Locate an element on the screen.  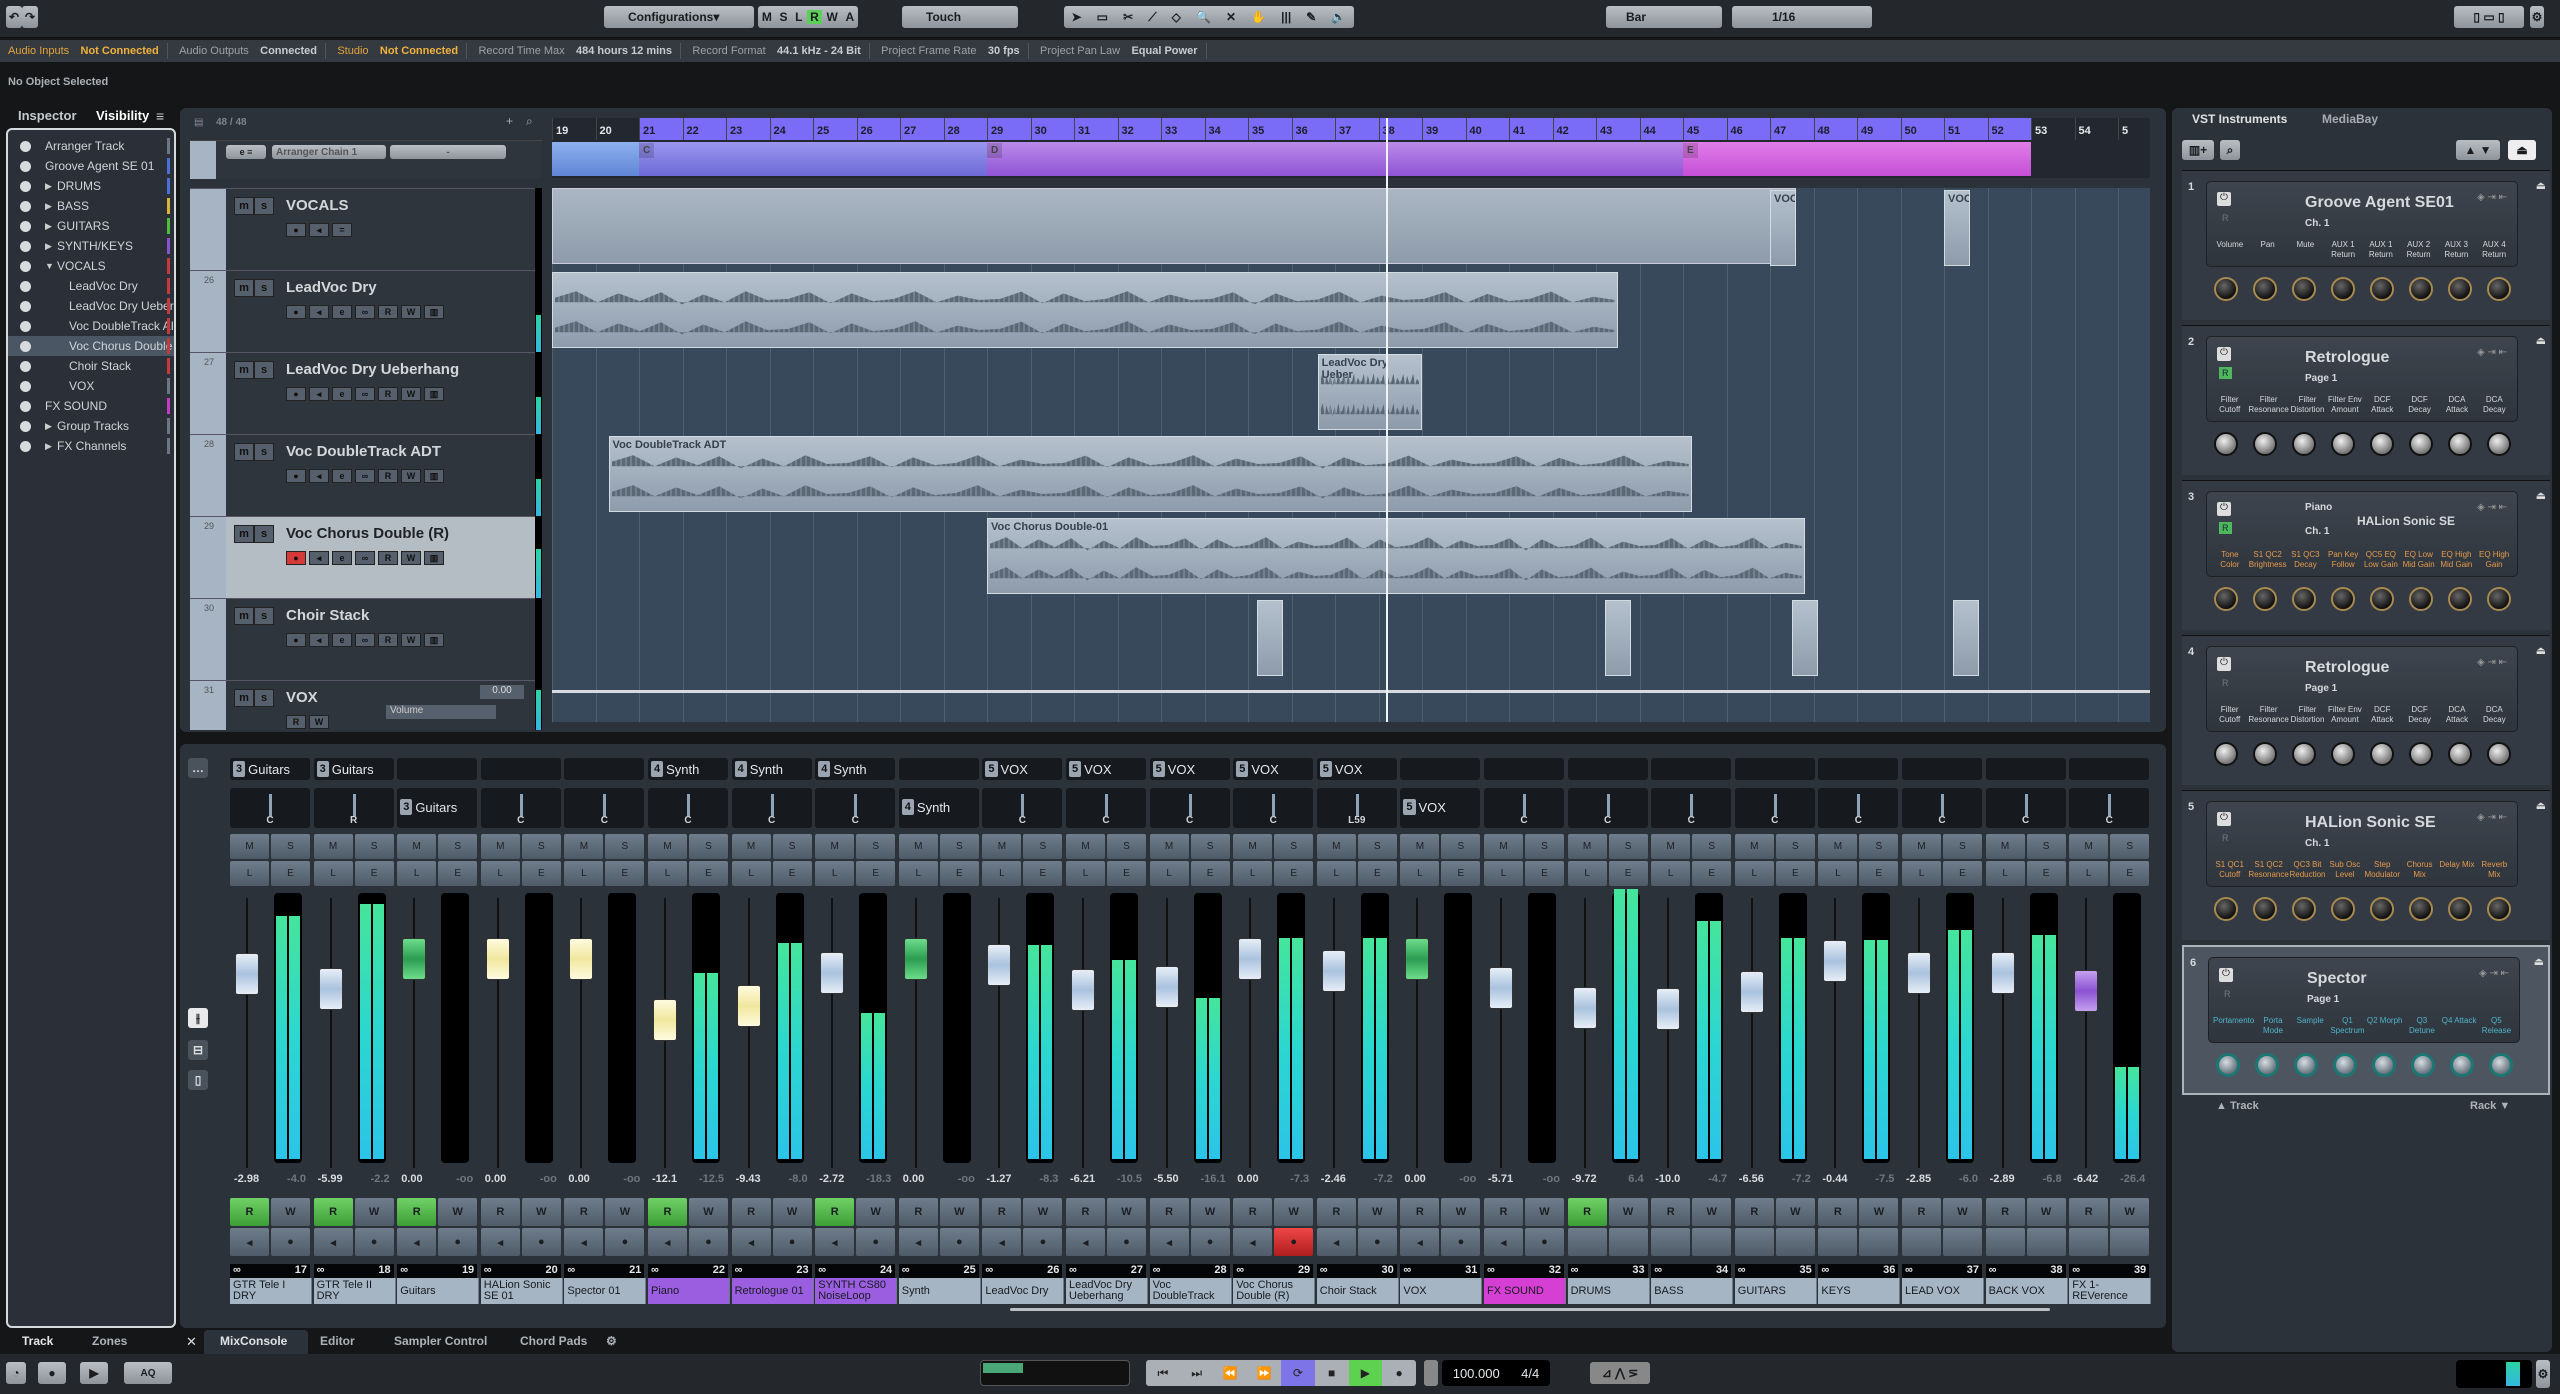
peak-value: -12.5 is located at coordinates (711, 1179).